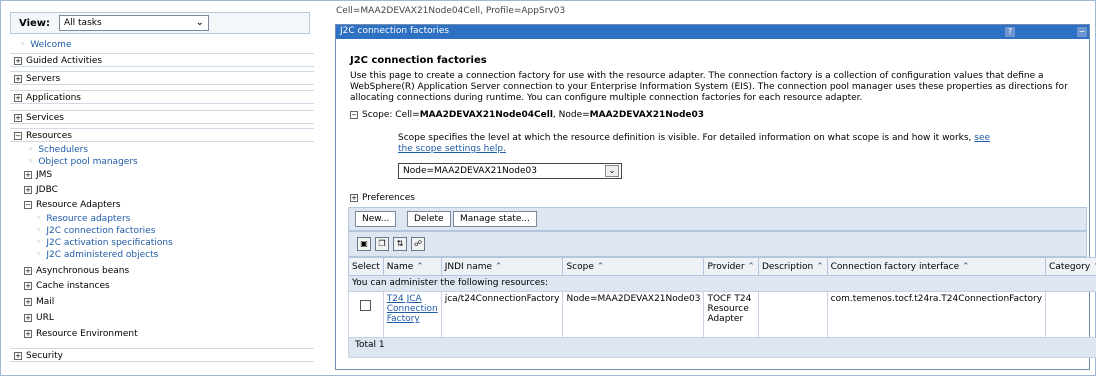 This screenshot has width=1096, height=376. I want to click on scope-select-value: Node=MAA2DEVAX21Node03, so click(470, 171).